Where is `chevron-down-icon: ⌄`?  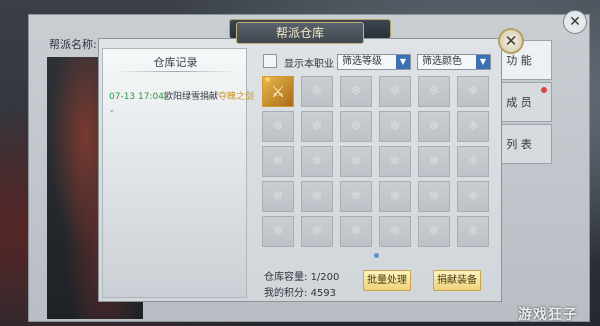
chevron-down-icon: ⌄ is located at coordinates (112, 110).